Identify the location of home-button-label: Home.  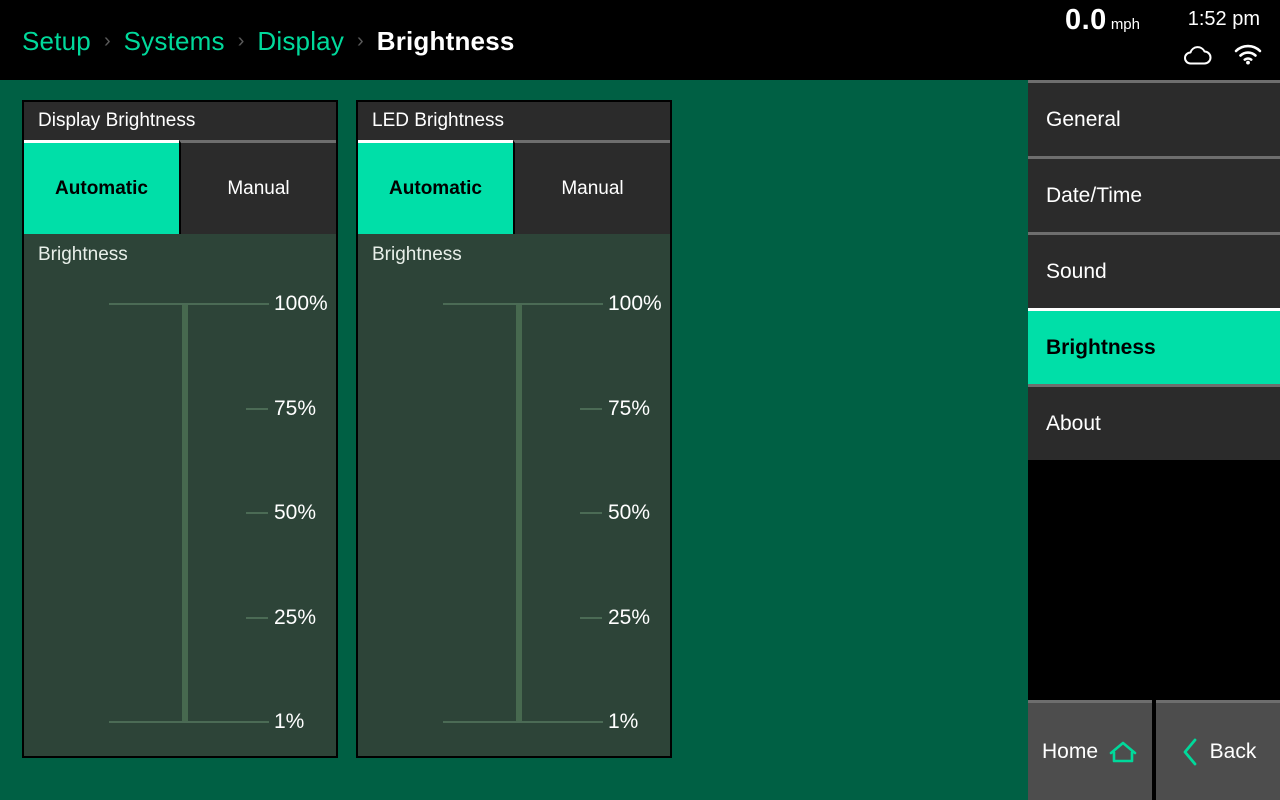
(1070, 751).